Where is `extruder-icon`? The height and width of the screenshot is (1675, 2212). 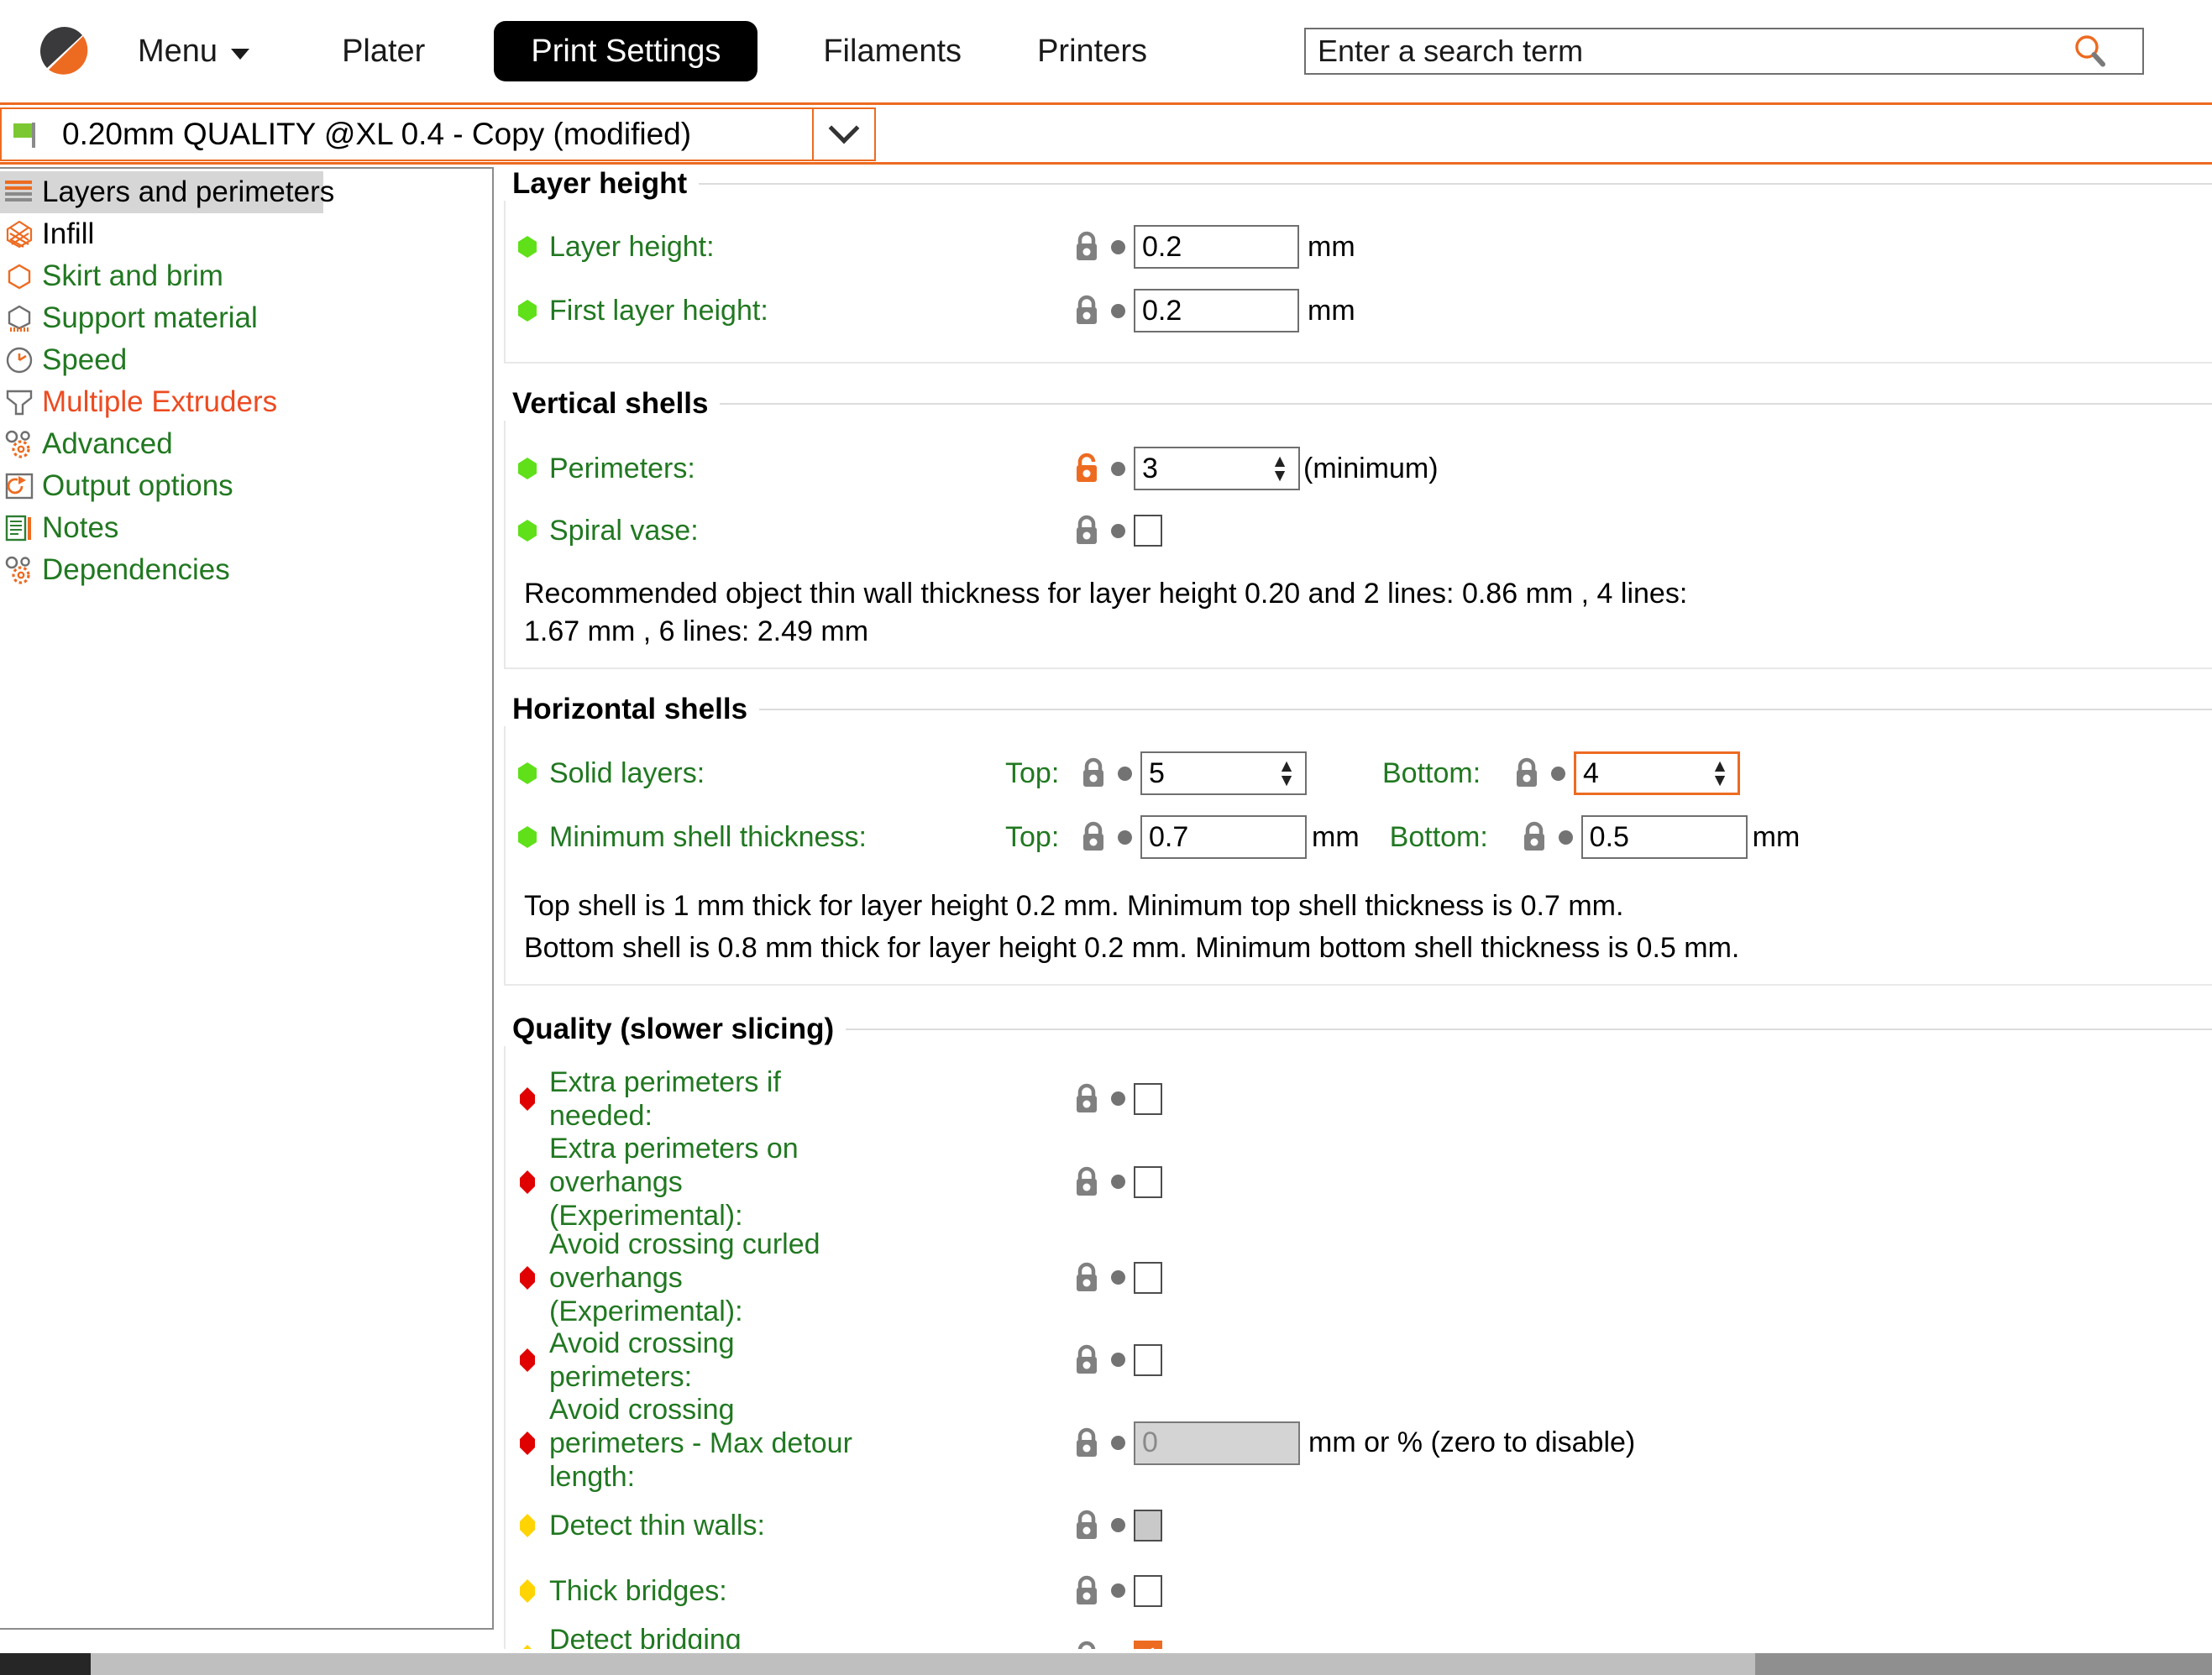 extruder-icon is located at coordinates (19, 403).